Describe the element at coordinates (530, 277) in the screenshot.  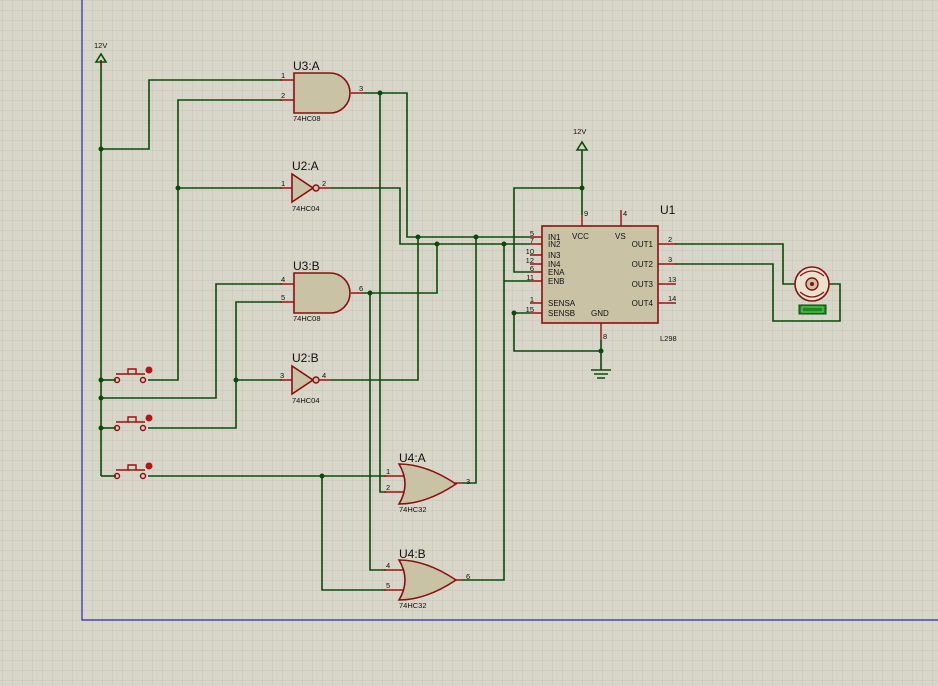
I see `pin-number: 11` at that location.